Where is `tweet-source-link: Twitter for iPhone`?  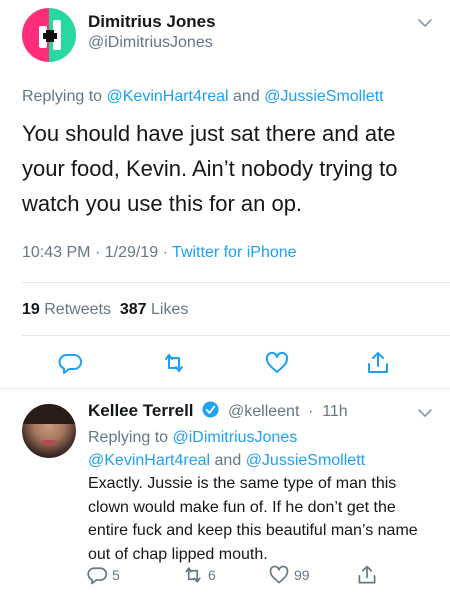 tweet-source-link: Twitter for iPhone is located at coordinates (234, 252).